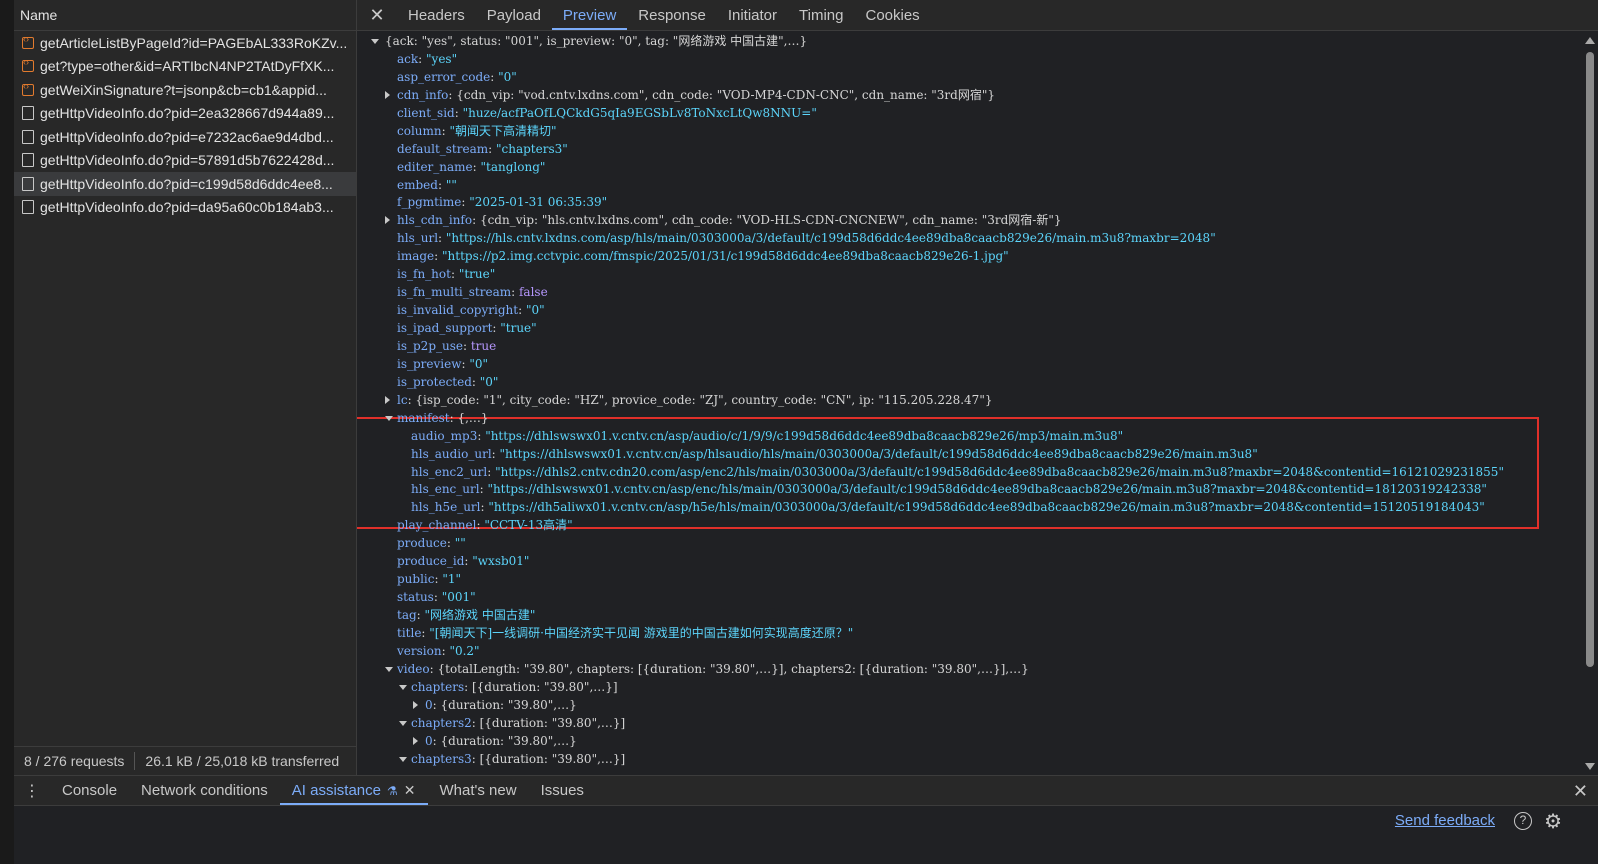 The image size is (1598, 864). Describe the element at coordinates (589, 15) in the screenshot. I see `tab-preview: Preview` at that location.